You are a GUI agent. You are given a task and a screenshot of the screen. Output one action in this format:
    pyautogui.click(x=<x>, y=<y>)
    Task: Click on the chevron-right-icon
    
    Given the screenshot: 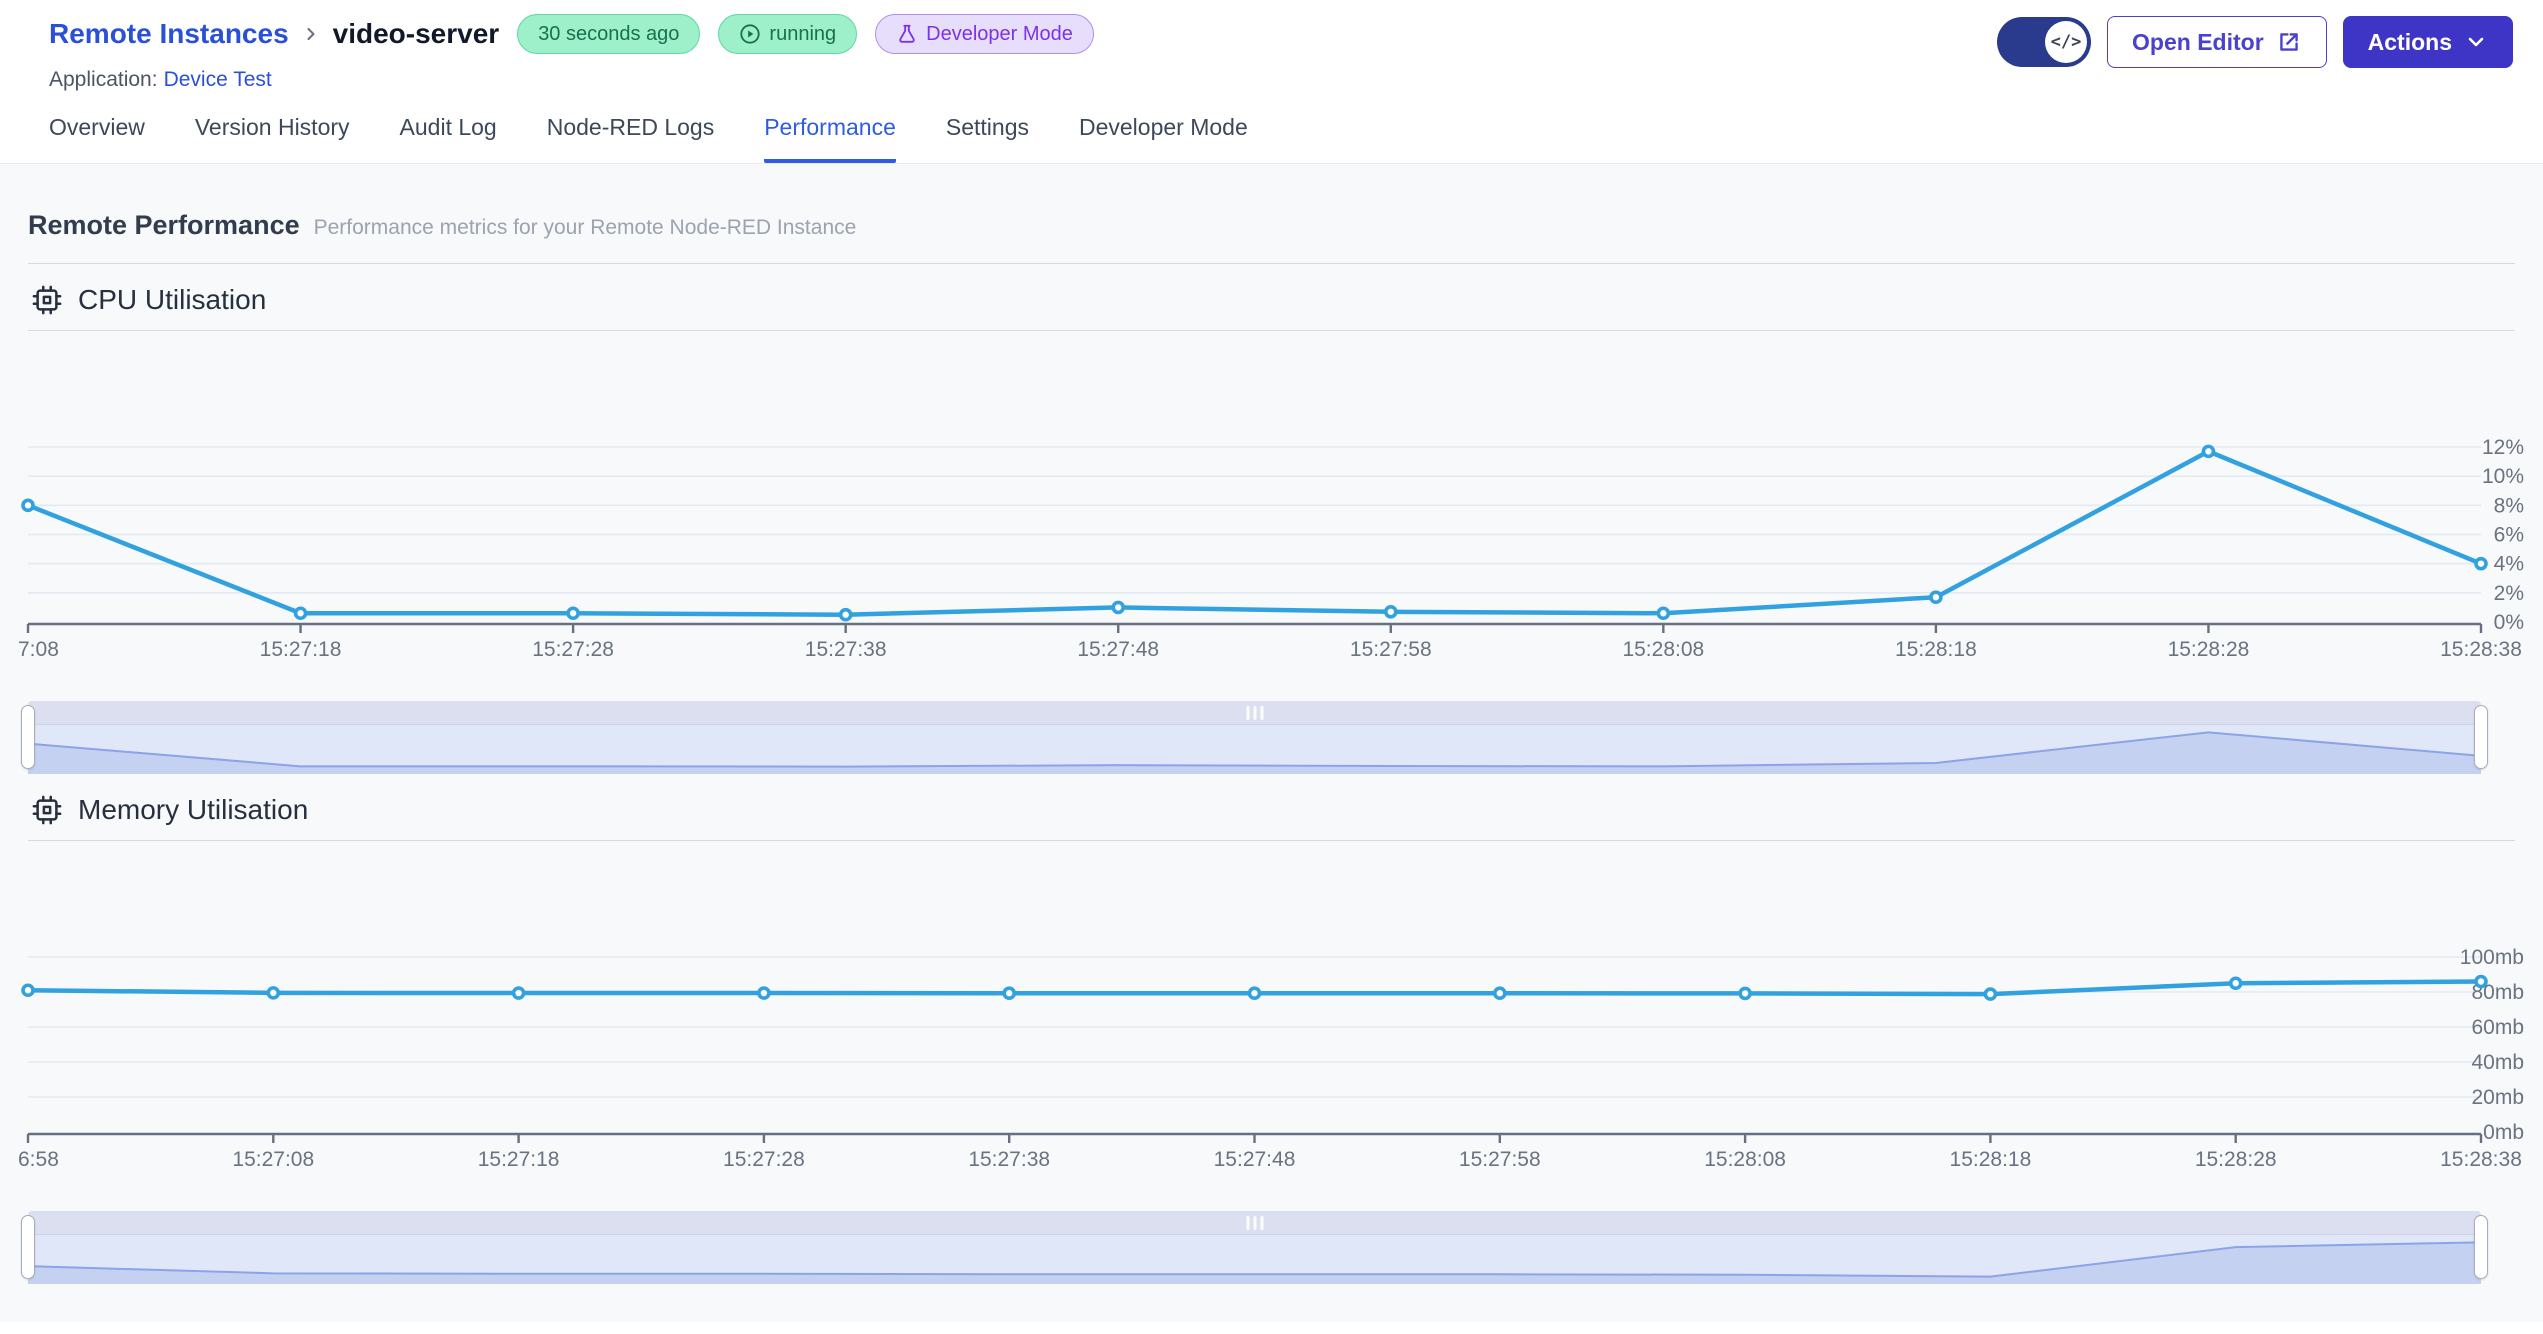 What is the action you would take?
    pyautogui.click(x=311, y=34)
    